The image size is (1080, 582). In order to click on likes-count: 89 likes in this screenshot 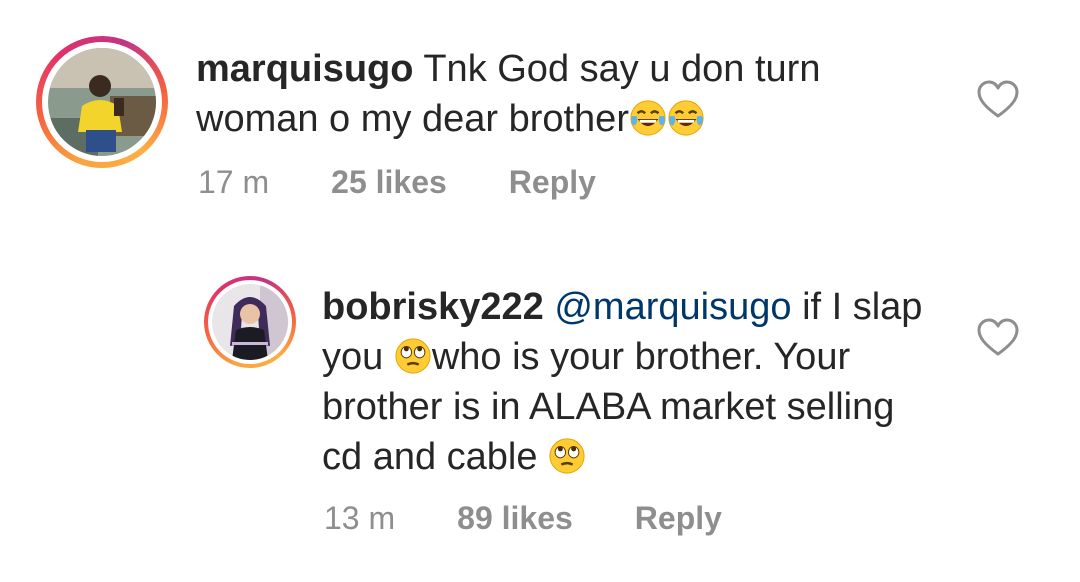, I will do `click(515, 518)`.